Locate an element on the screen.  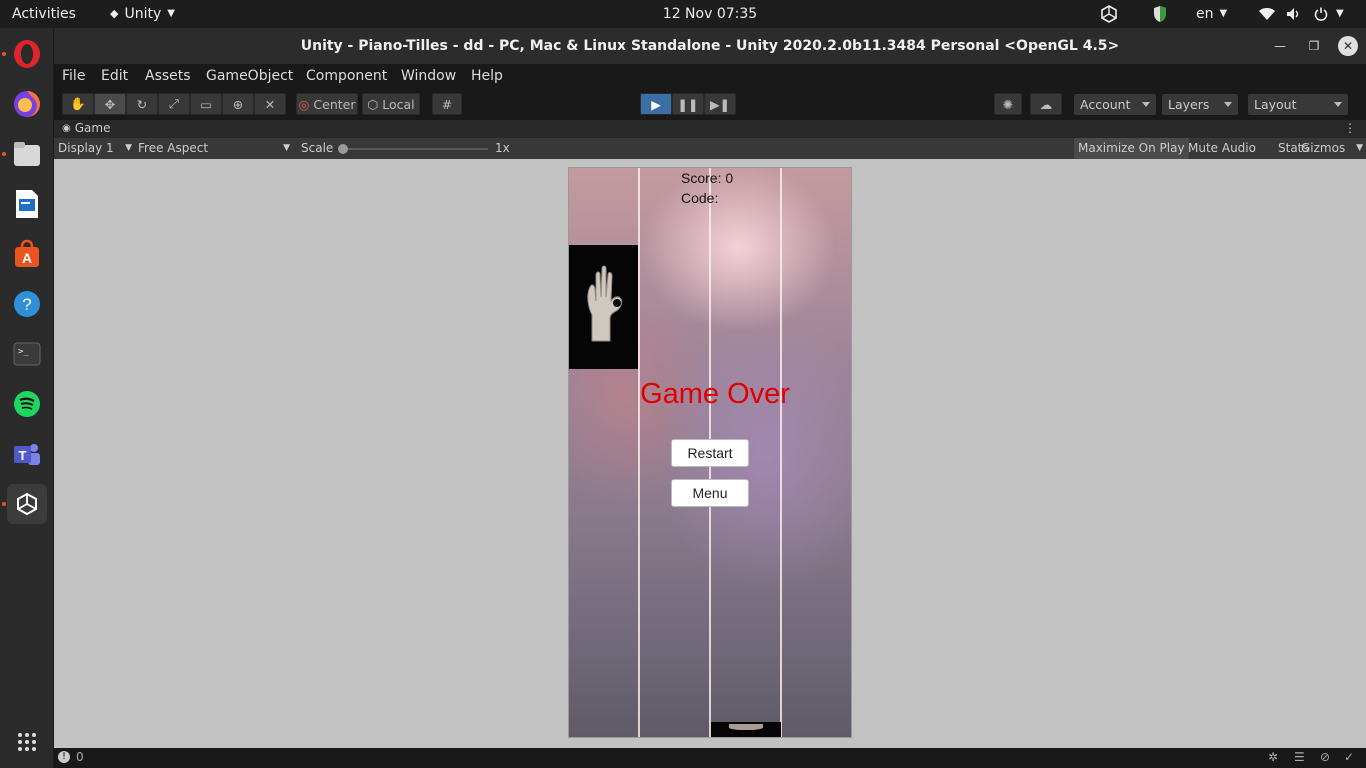
menu-gameobject: GameObject is located at coordinates (249, 76).